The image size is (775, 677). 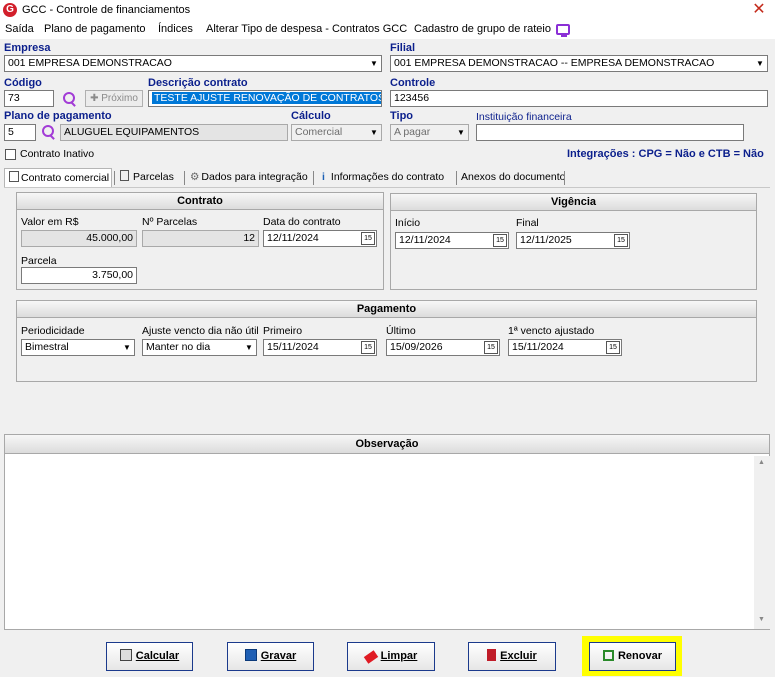 I want to click on final-input: 12/11/2025 15, so click(x=573, y=240).